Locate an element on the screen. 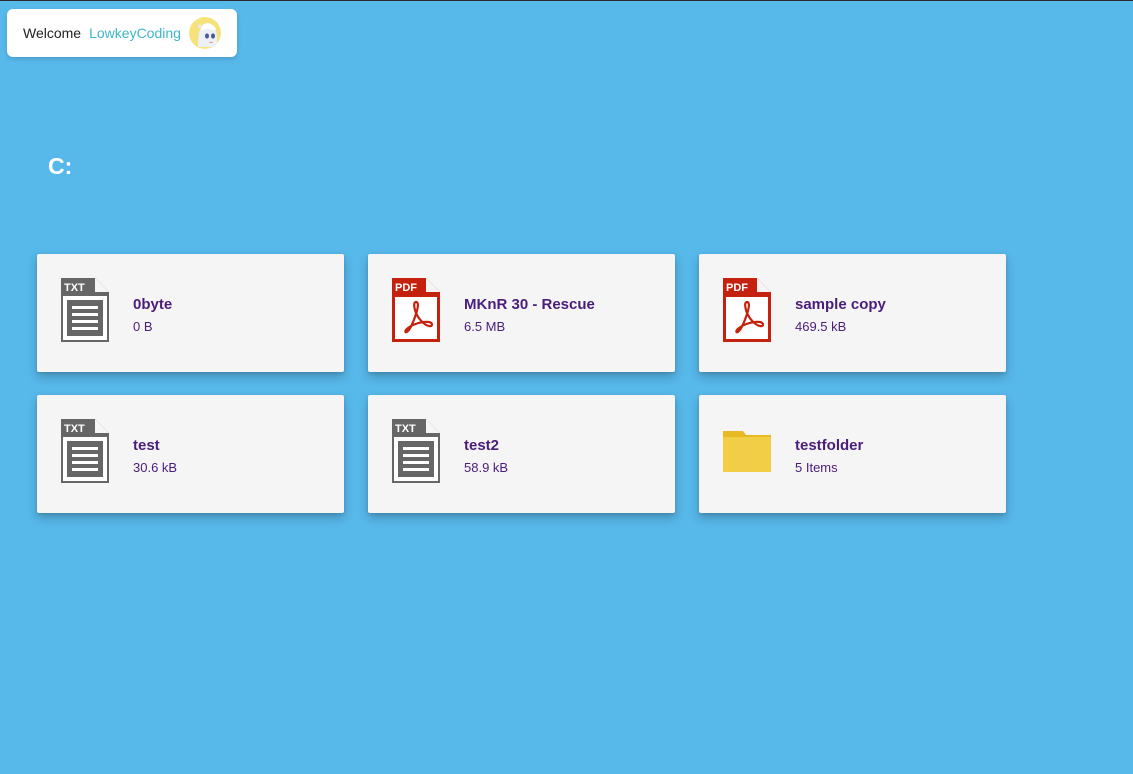 This screenshot has height=774, width=1133. file-size: 58.9 kB is located at coordinates (486, 467).